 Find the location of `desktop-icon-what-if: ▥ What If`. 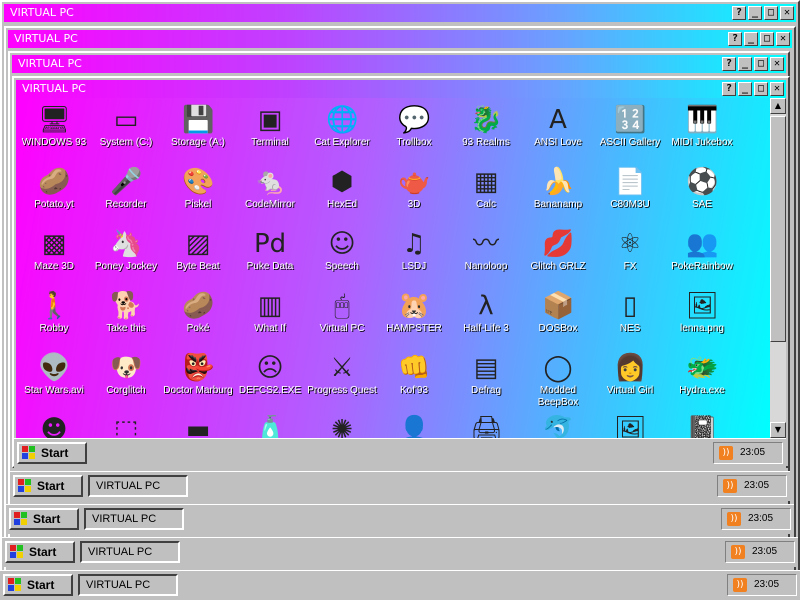

desktop-icon-what-if: ▥ What If is located at coordinates (270, 321).